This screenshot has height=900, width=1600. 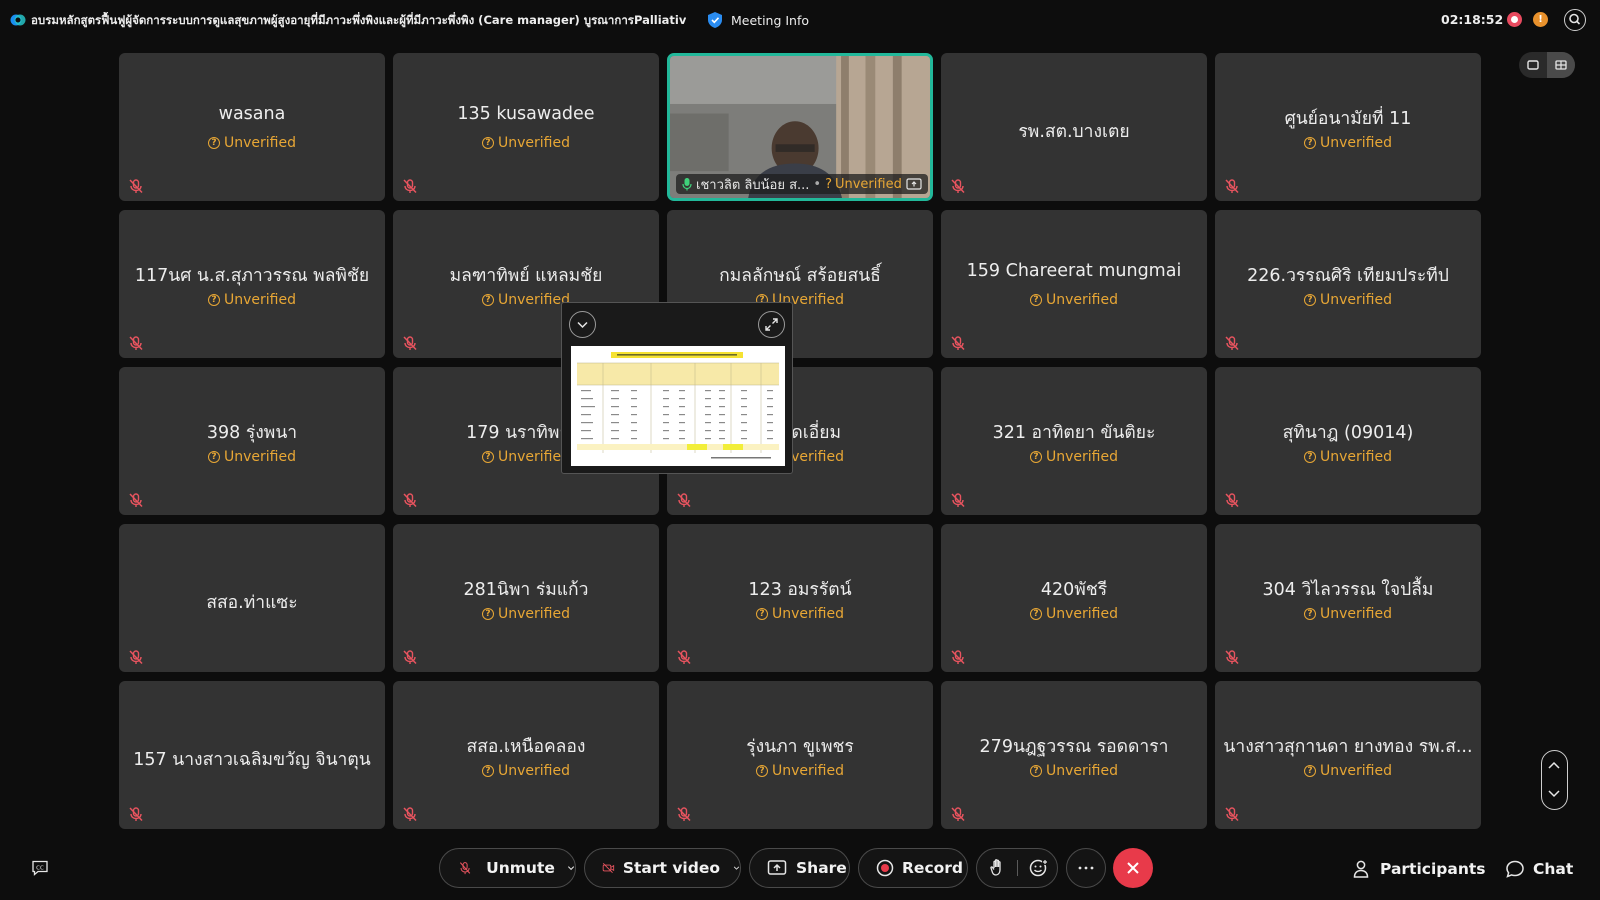 I want to click on closed-captions-icon: CC, so click(x=40, y=868).